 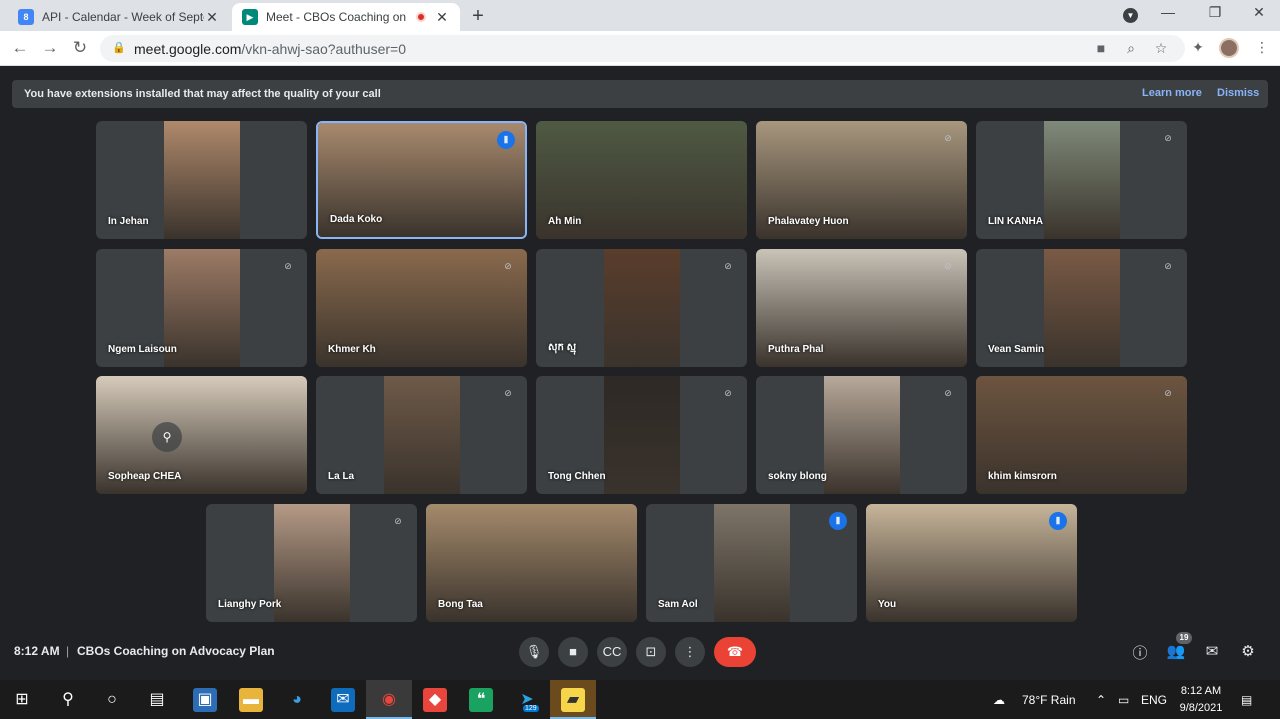 What do you see at coordinates (481, 700) in the screenshot?
I see `hangouts-icon: ❝` at bounding box center [481, 700].